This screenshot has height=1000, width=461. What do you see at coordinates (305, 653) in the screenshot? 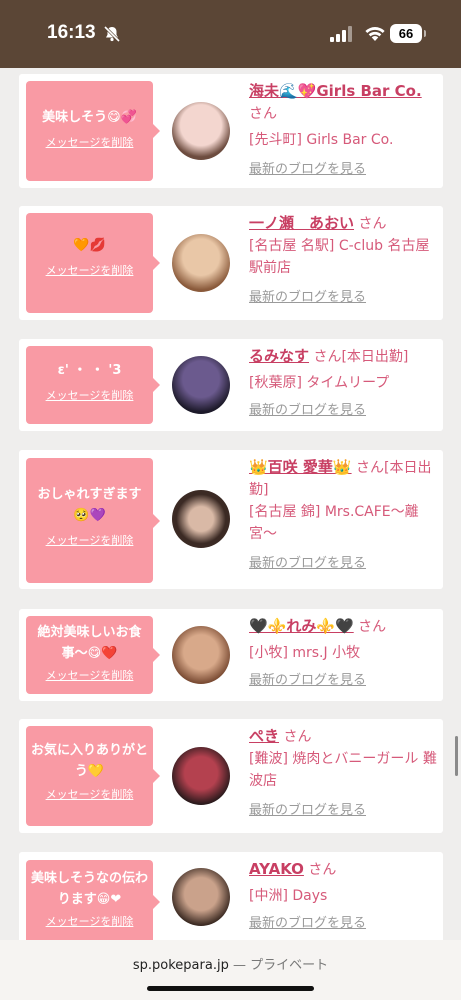
I see `shop-name: [小牧] mrs.J 小牧` at bounding box center [305, 653].